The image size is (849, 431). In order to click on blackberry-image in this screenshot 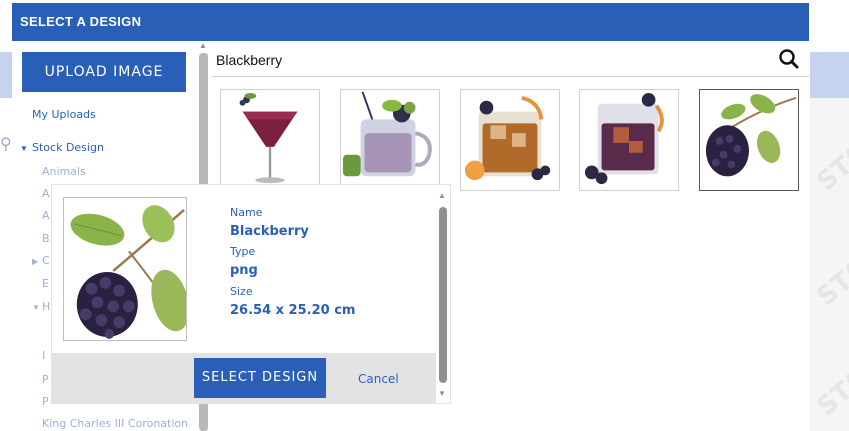, I will do `click(751, 135)`.